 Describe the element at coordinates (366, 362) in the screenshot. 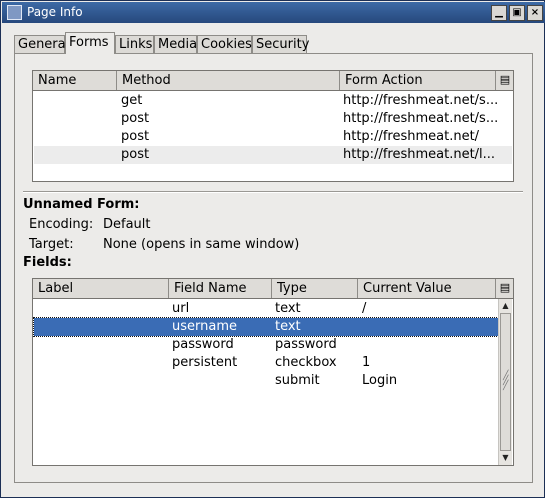

I see `field-value-cell: 1` at that location.